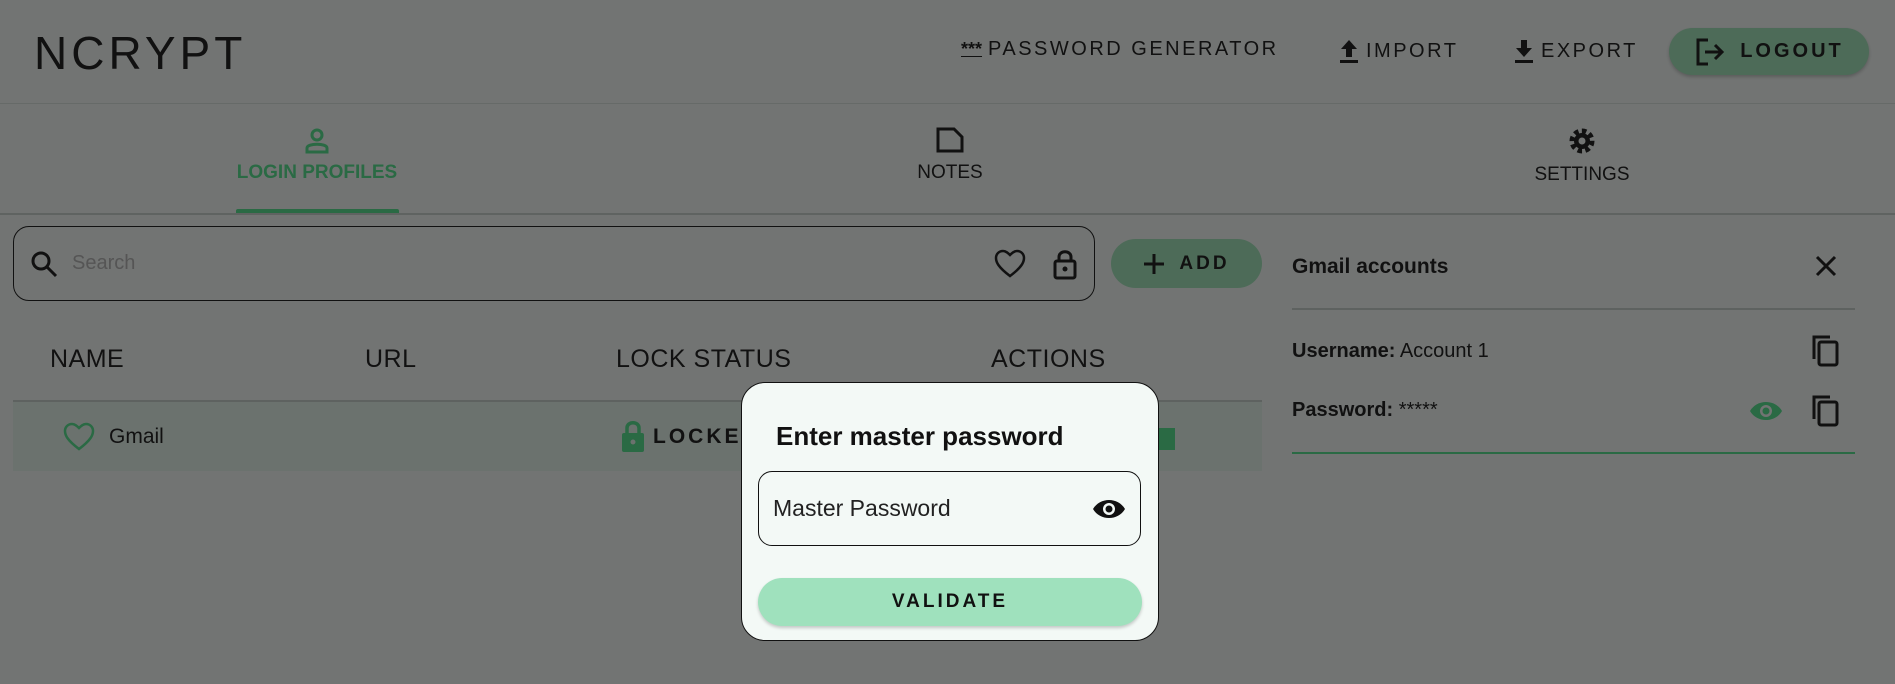 This screenshot has height=684, width=1895. I want to click on password-field: Password: *****, so click(1365, 410).